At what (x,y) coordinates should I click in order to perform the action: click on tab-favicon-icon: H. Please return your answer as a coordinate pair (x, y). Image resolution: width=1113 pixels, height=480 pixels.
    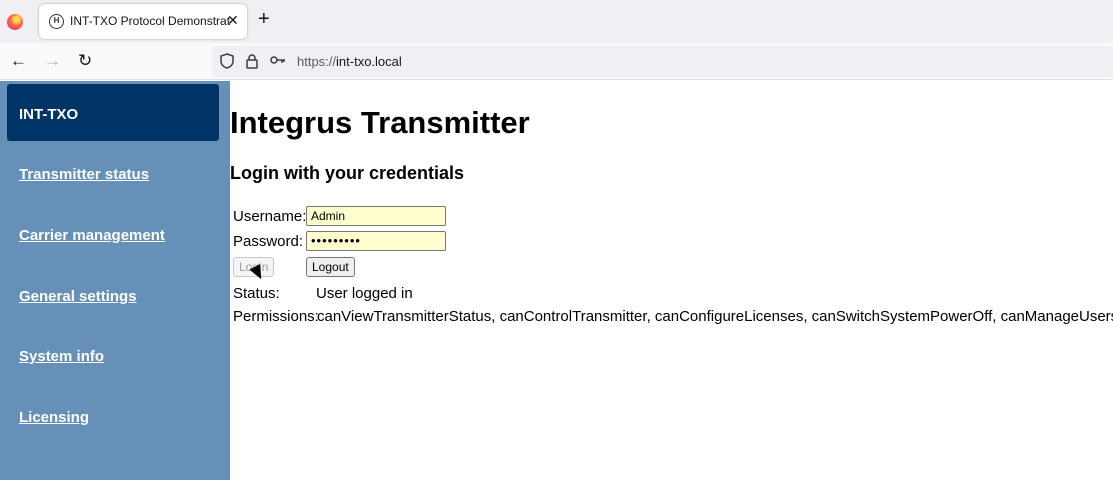
    Looking at the image, I should click on (56, 21).